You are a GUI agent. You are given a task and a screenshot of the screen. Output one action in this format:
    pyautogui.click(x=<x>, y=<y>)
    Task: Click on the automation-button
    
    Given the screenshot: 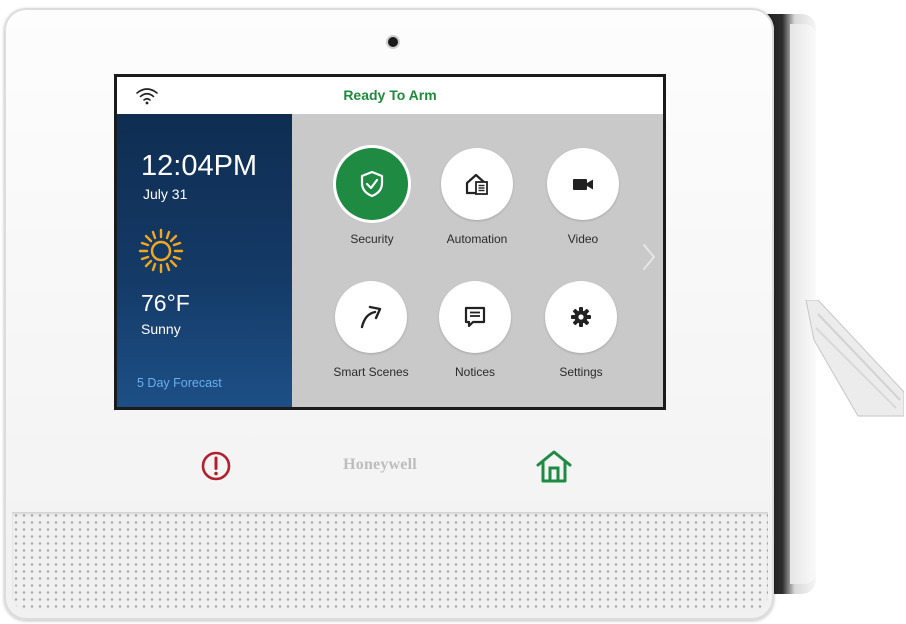 What is the action you would take?
    pyautogui.click(x=477, y=184)
    